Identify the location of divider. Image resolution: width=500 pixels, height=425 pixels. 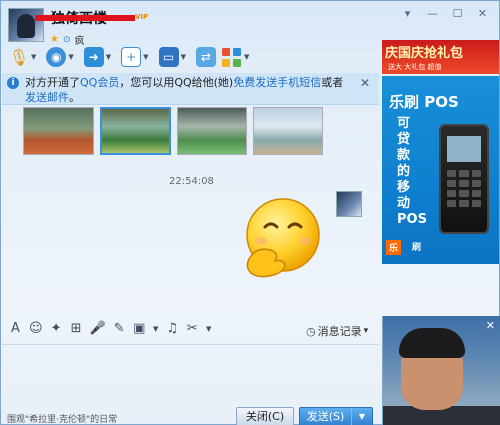
(190, 344).